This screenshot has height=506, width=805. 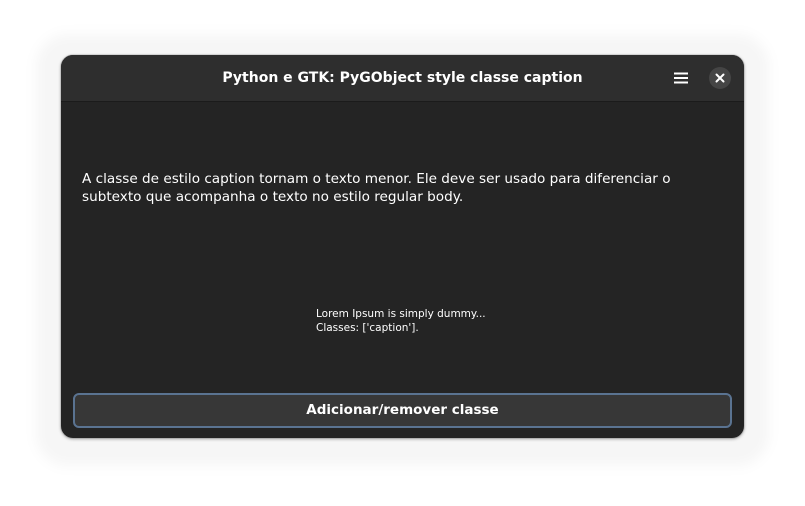 I want to click on close-icon, so click(x=720, y=78).